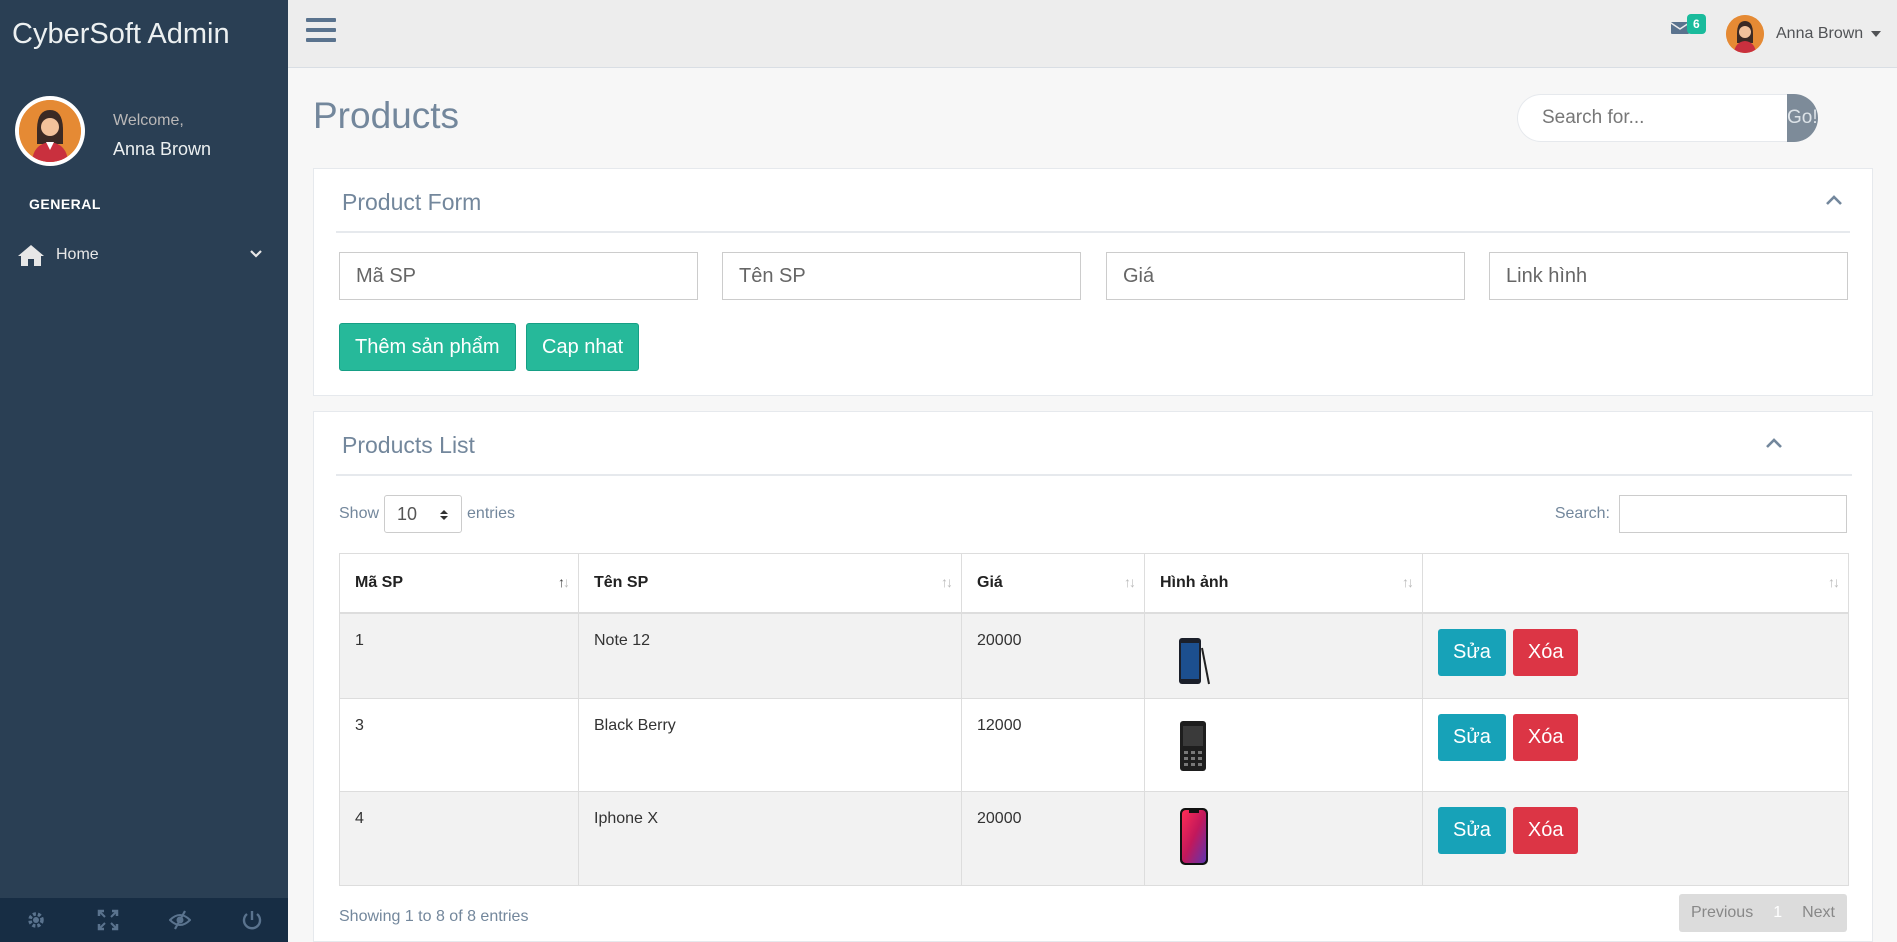 This screenshot has height=942, width=1897. I want to click on lock-button, so click(180, 920).